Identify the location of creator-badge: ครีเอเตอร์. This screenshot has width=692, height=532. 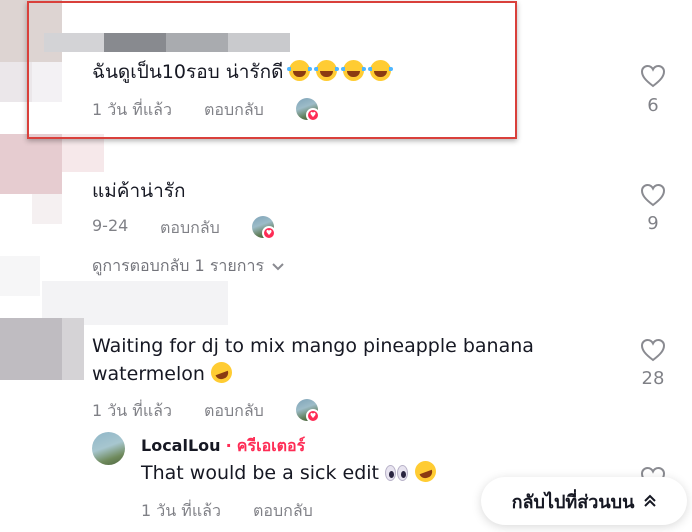
(271, 445).